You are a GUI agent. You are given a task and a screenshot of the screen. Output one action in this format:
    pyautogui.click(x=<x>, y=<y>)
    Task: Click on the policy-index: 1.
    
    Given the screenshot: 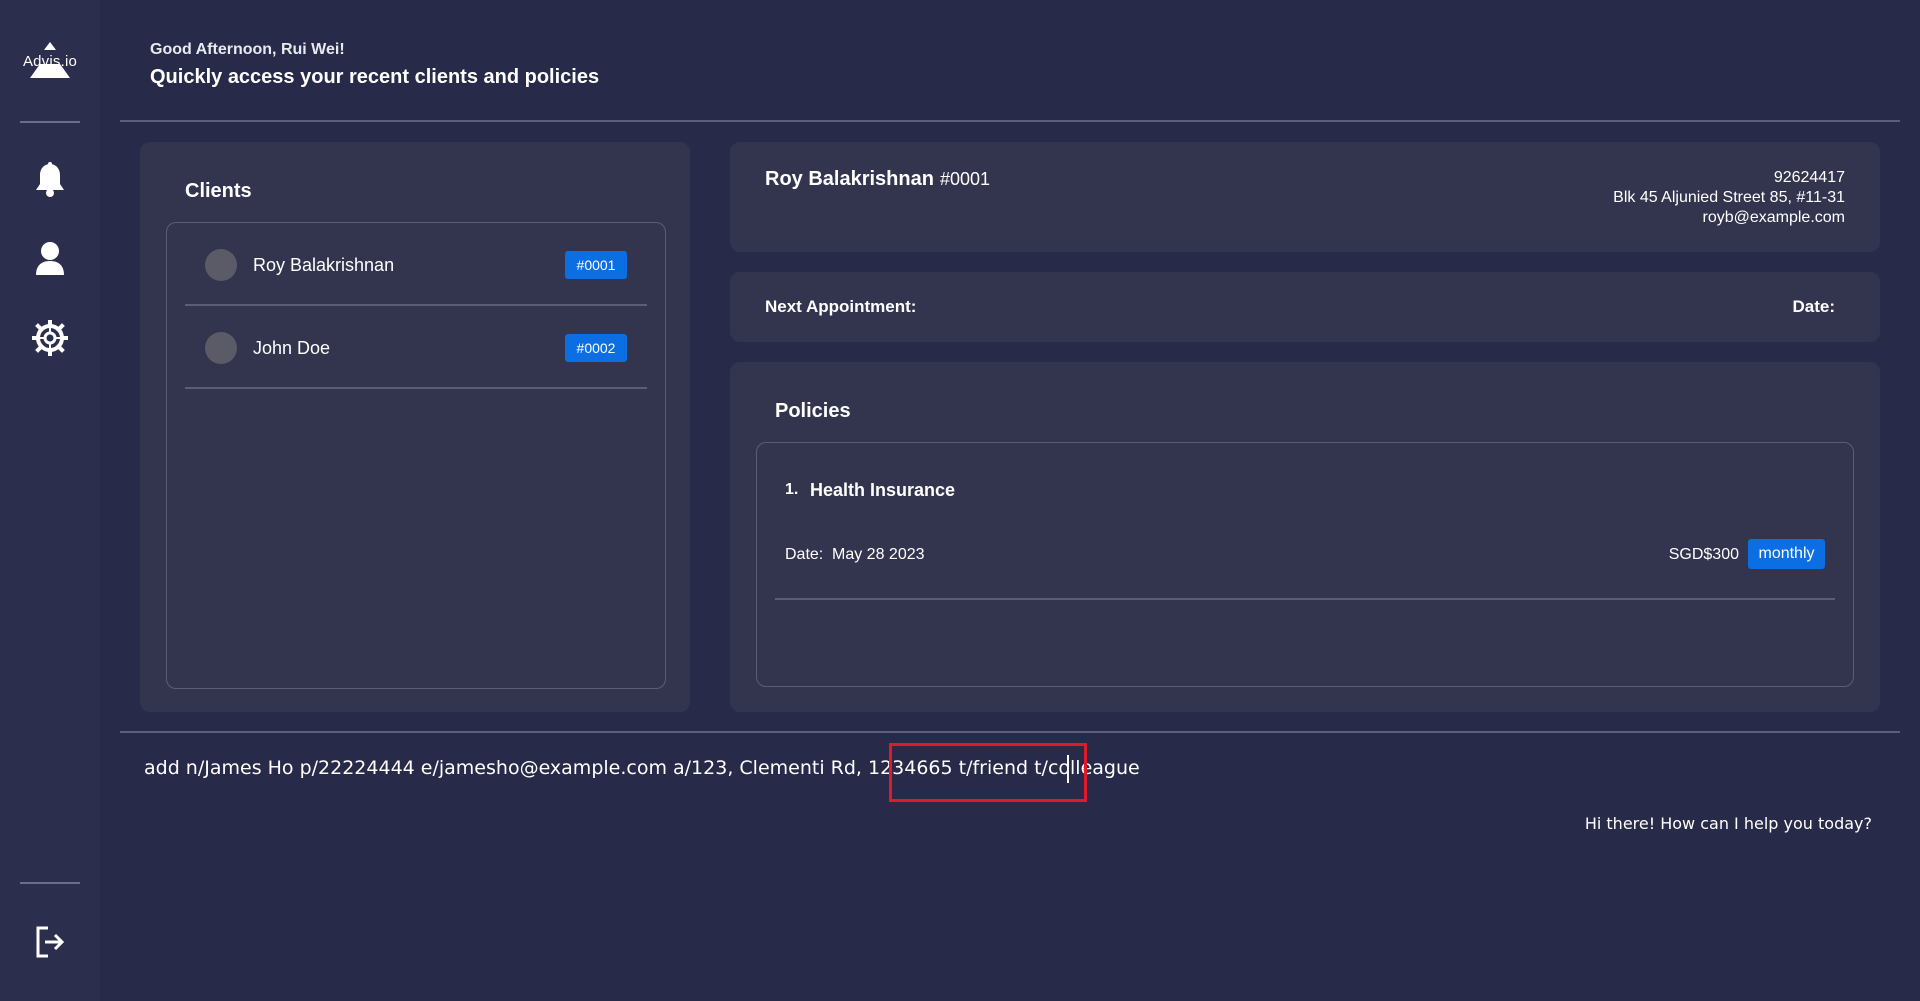 What is the action you would take?
    pyautogui.click(x=792, y=489)
    